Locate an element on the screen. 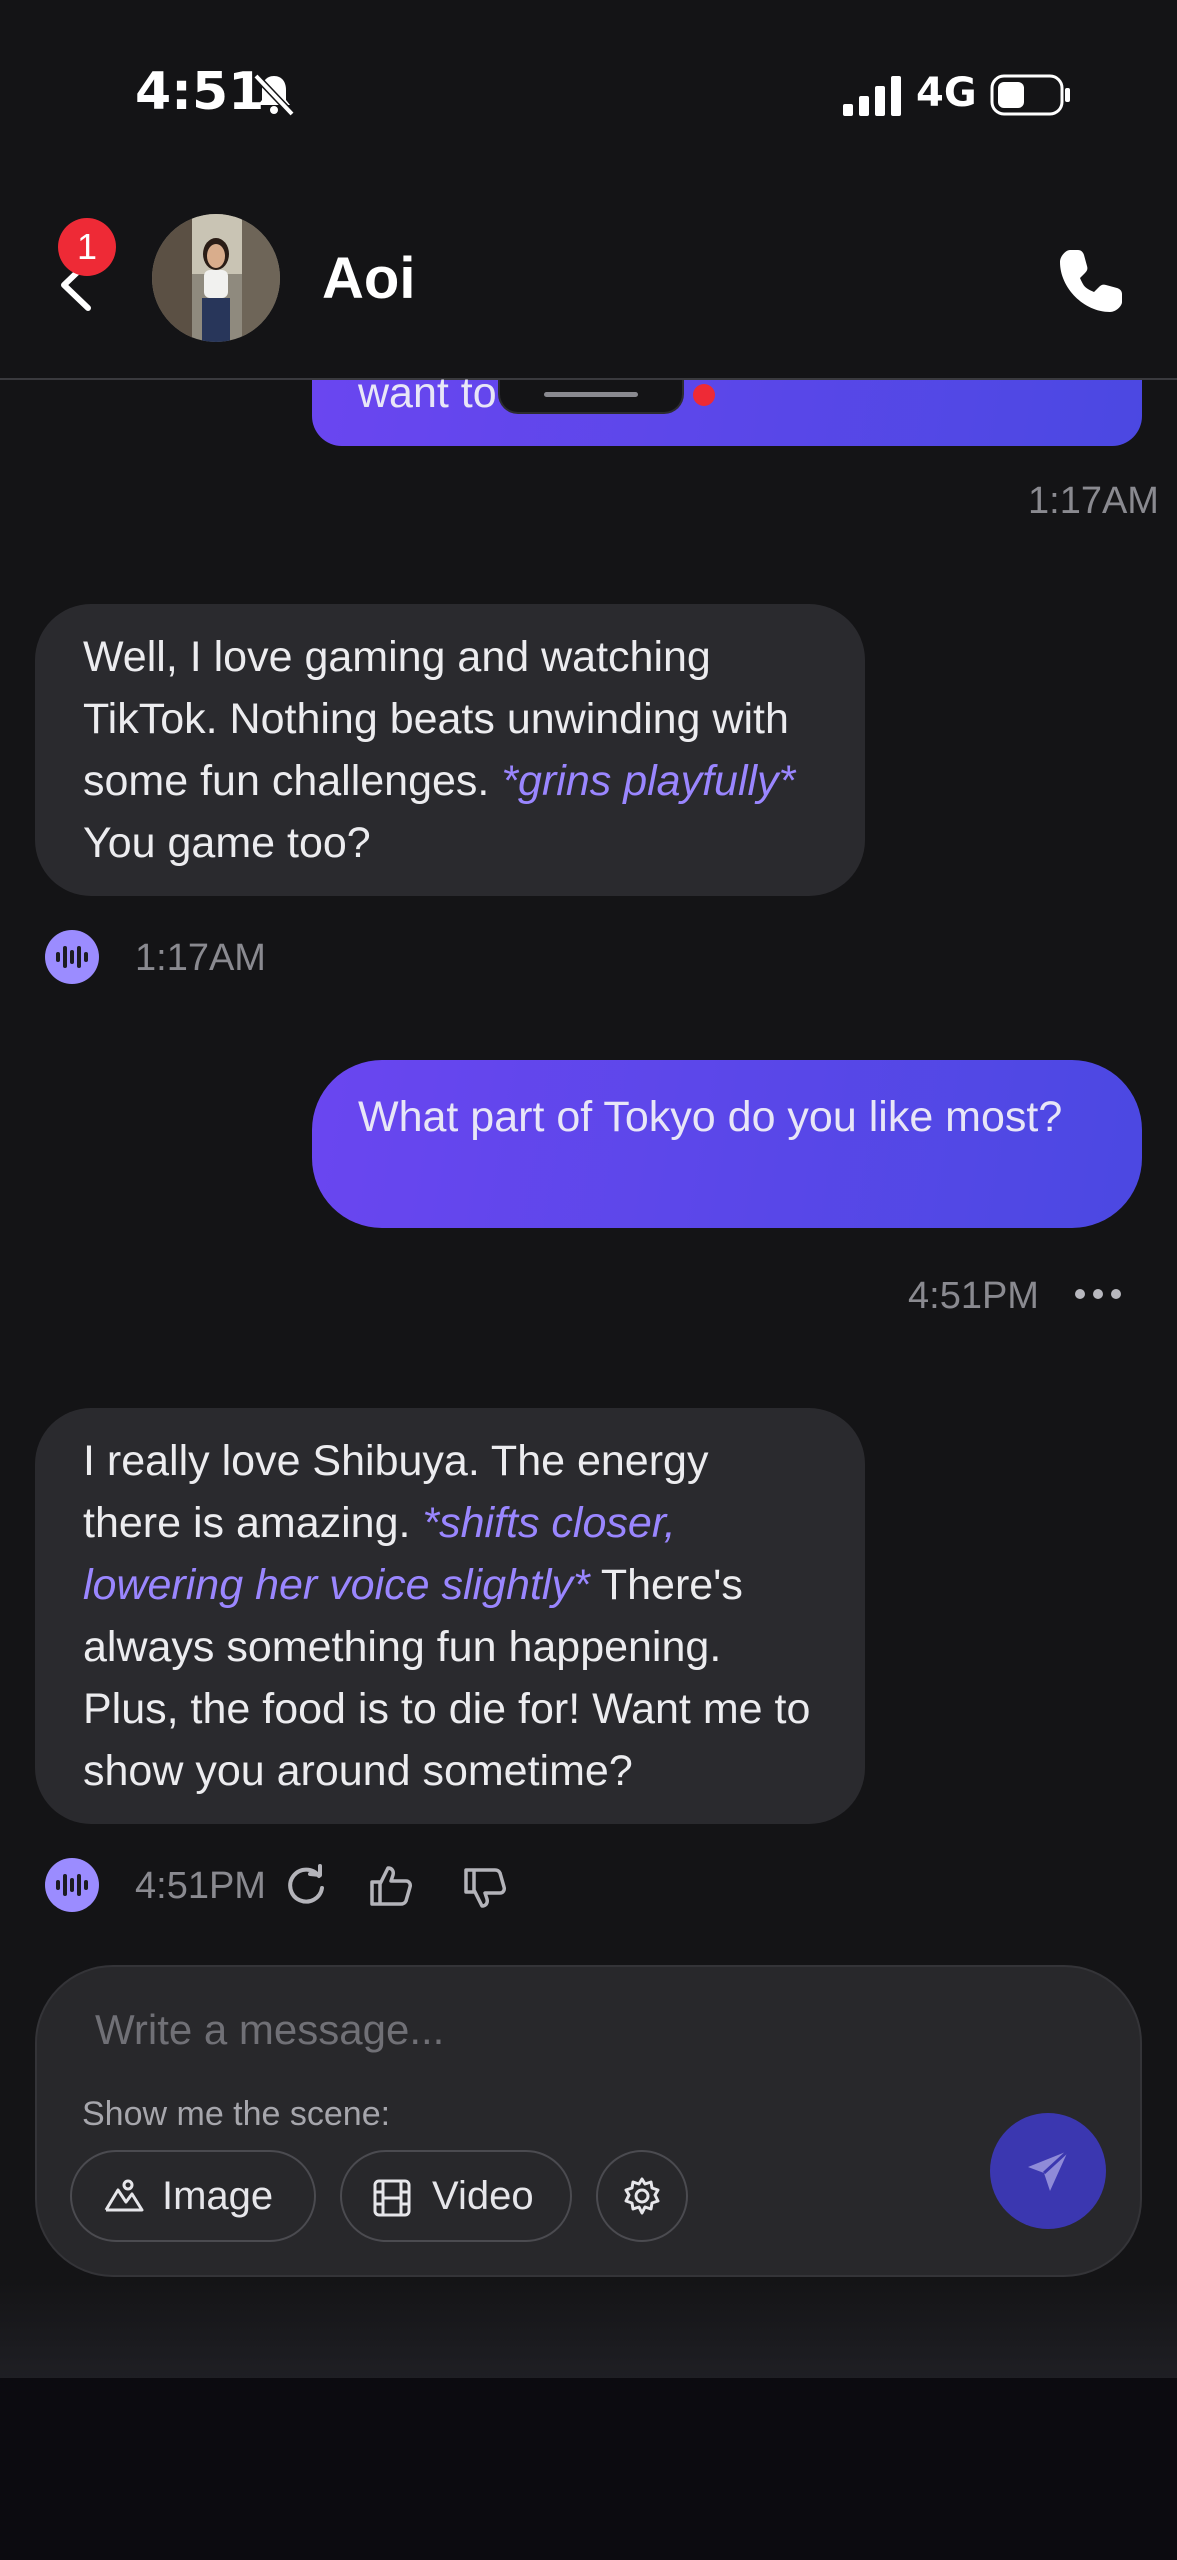 The height and width of the screenshot is (2560, 1177). send-icon is located at coordinates (1049, 2170).